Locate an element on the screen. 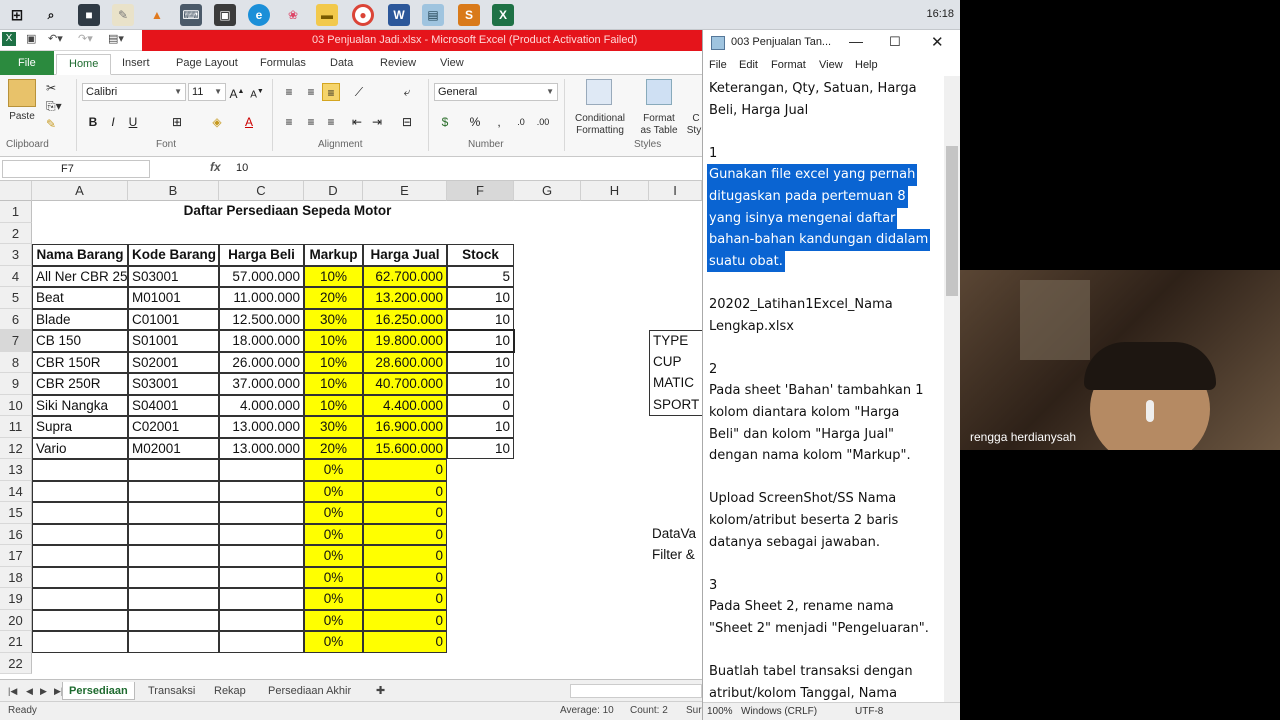  percent-style-icon: % is located at coordinates (475, 122).